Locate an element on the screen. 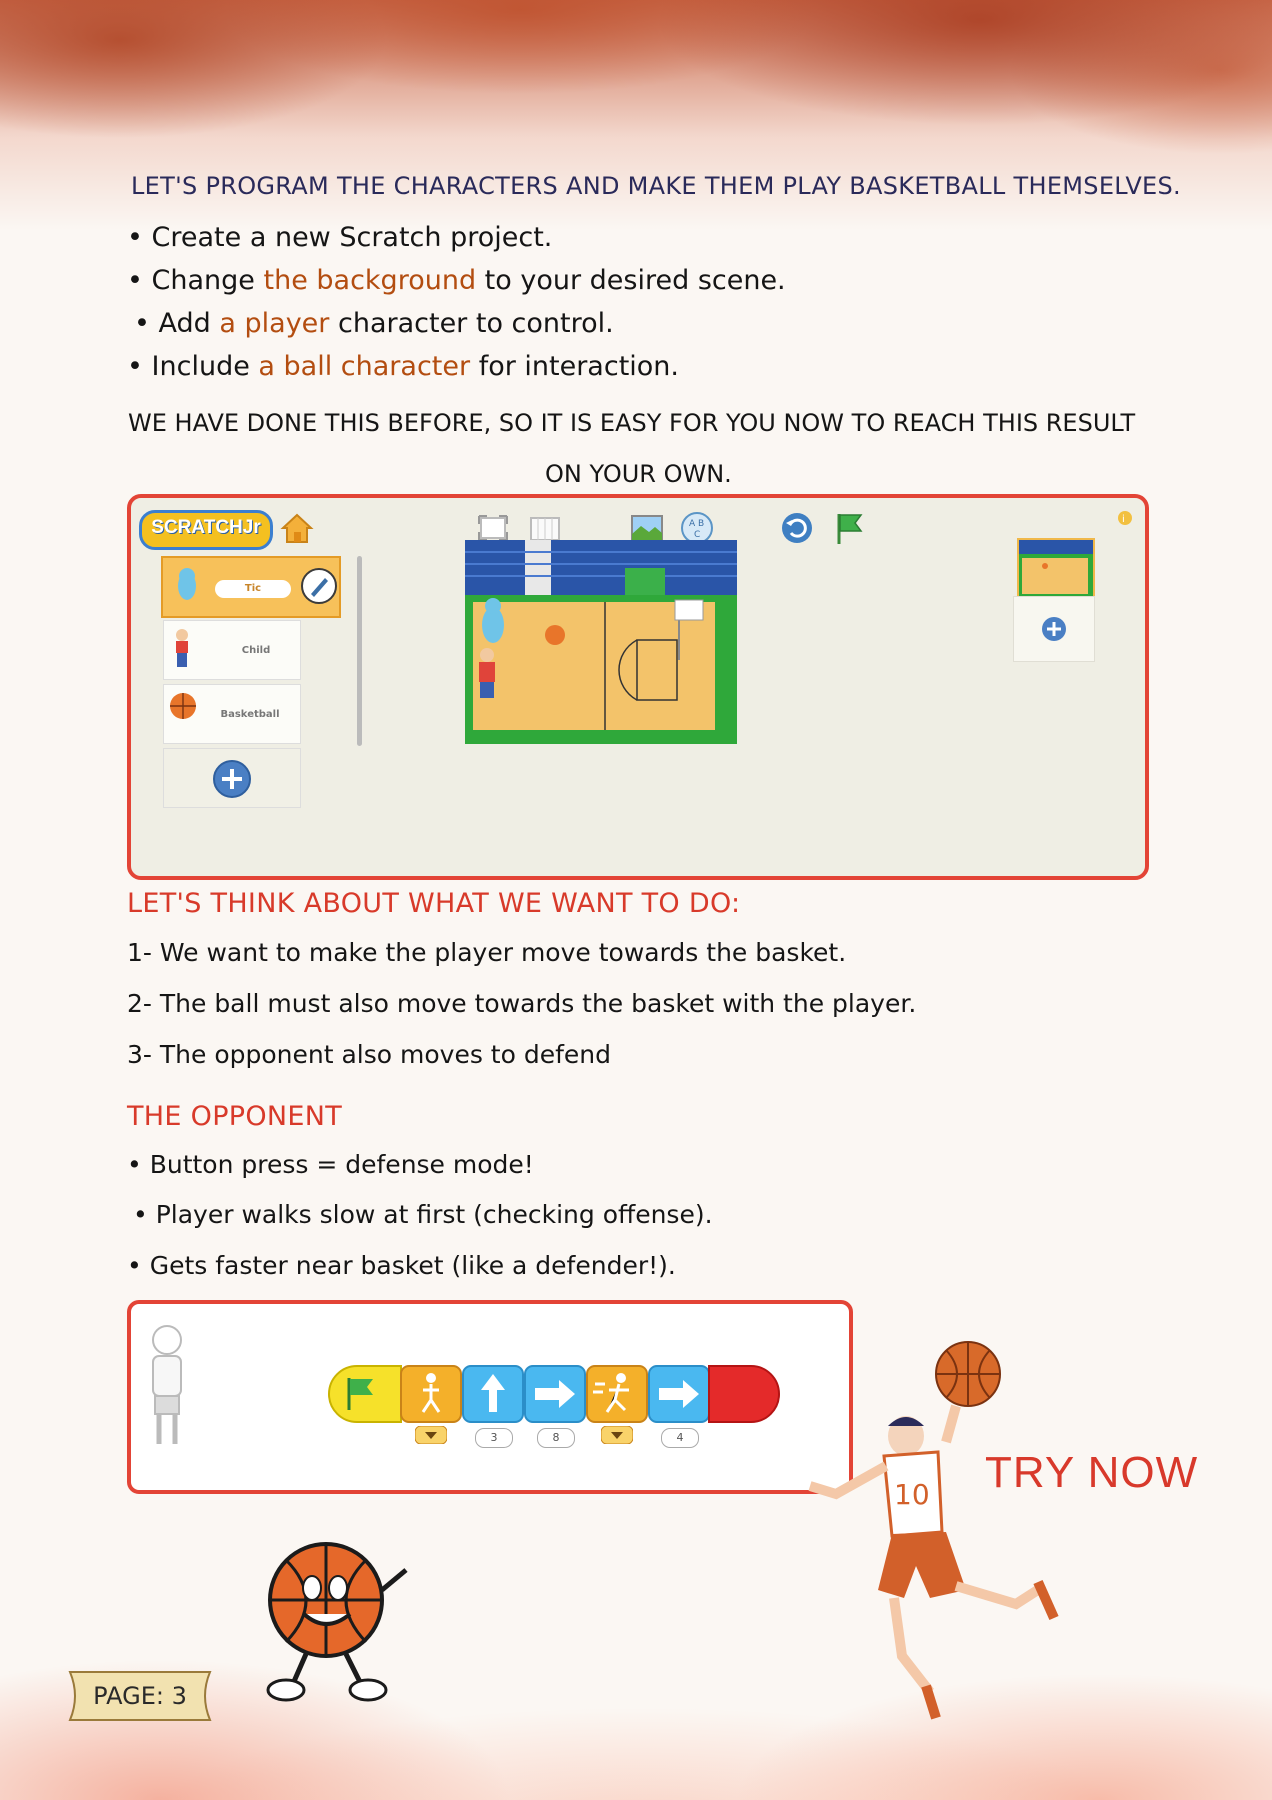  set-speed-fast-block is located at coordinates (617, 1394).